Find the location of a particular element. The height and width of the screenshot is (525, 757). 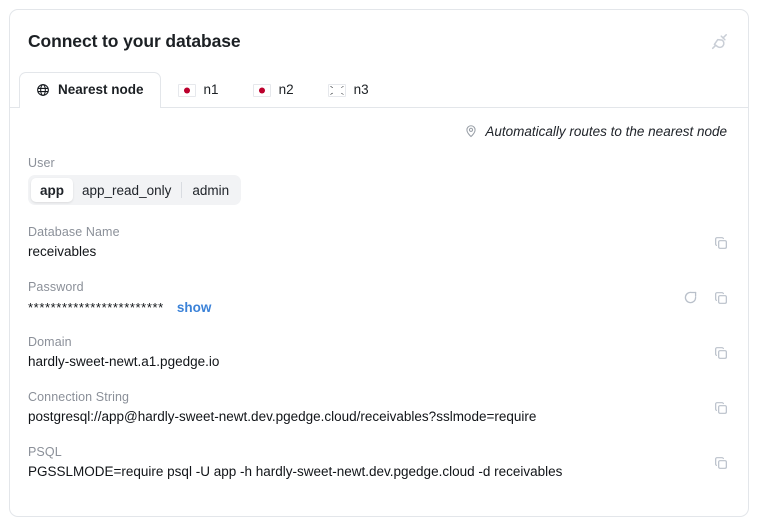

password-masked-value: ************************ is located at coordinates (96, 307).